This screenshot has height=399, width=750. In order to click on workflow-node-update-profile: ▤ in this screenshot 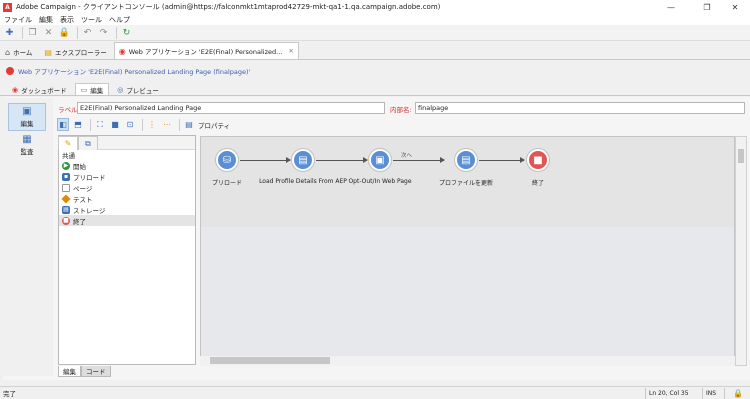, I will do `click(466, 160)`.